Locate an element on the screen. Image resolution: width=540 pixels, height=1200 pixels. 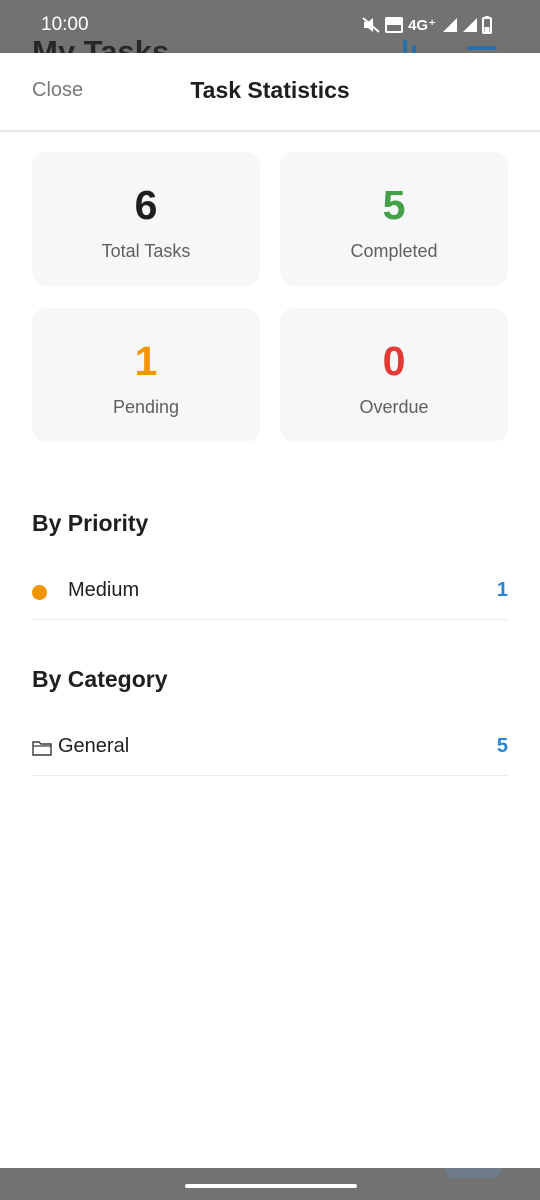
stat-label-overdue: Overdue is located at coordinates (394, 407).